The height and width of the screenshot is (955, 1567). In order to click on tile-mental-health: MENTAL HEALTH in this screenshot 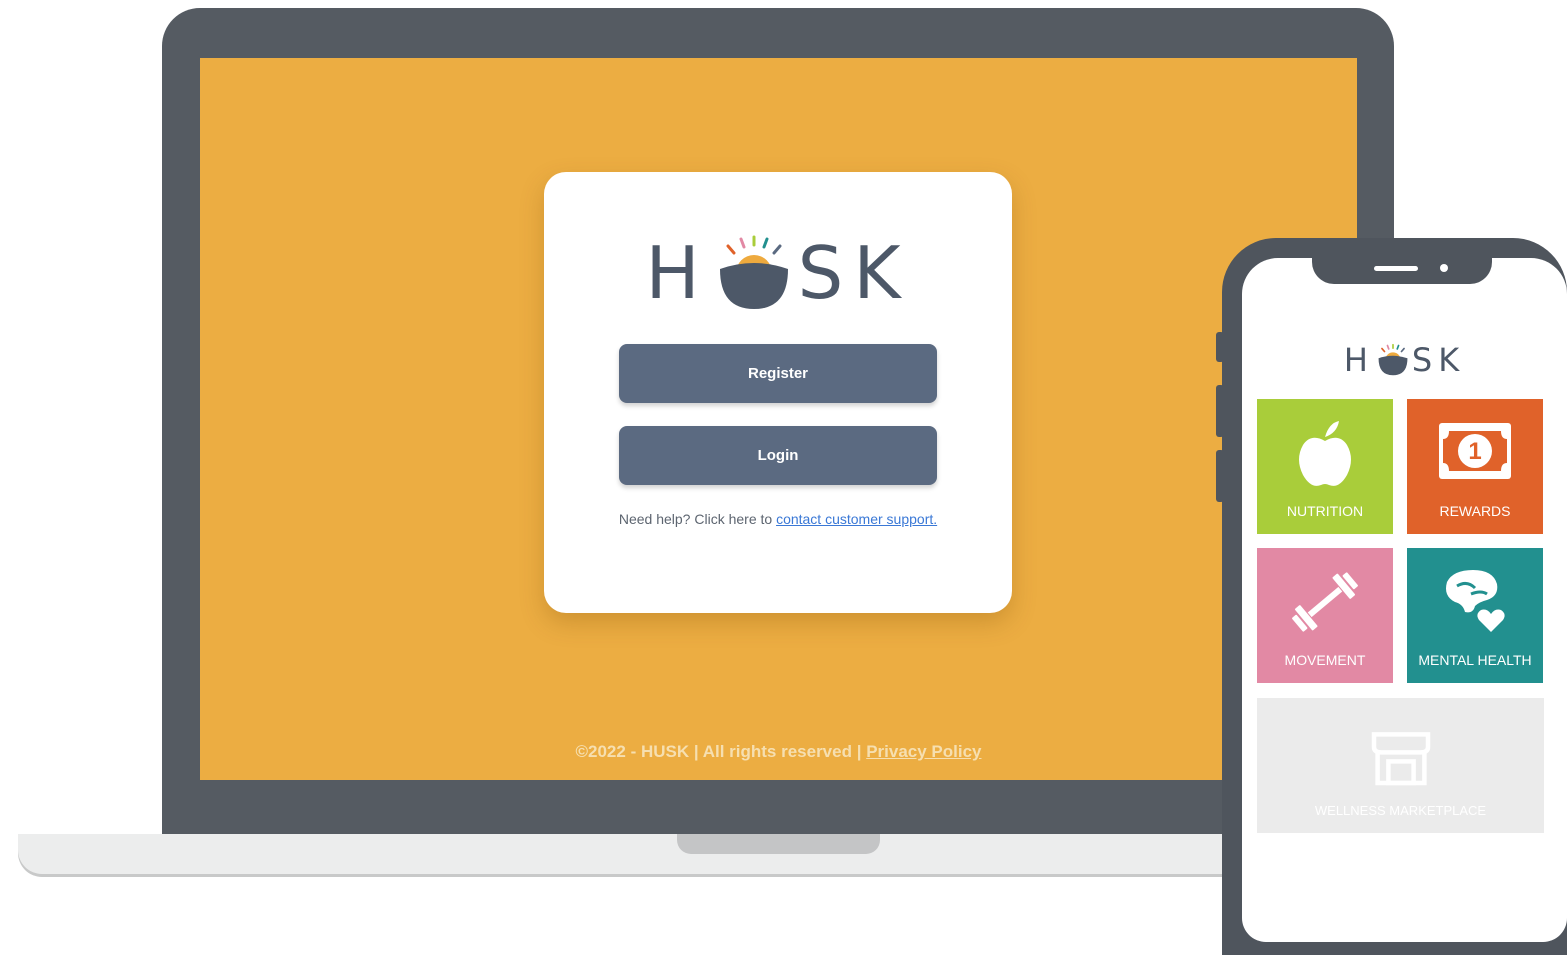, I will do `click(1475, 615)`.